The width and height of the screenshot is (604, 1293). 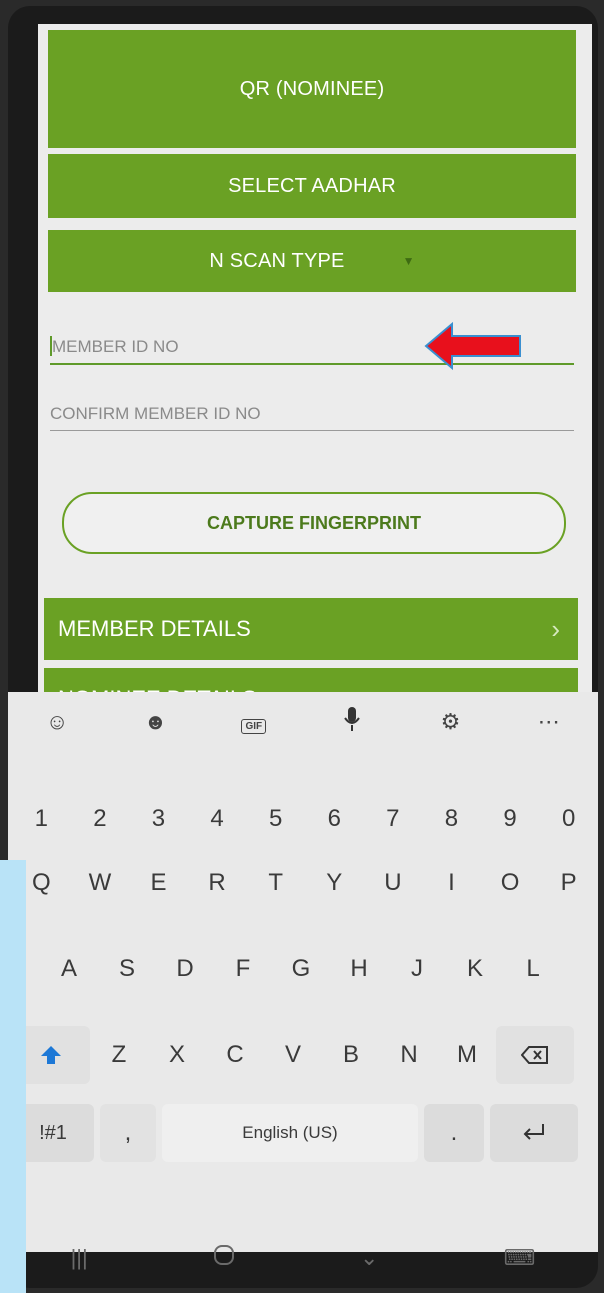 I want to click on key: R, so click(x=217, y=883).